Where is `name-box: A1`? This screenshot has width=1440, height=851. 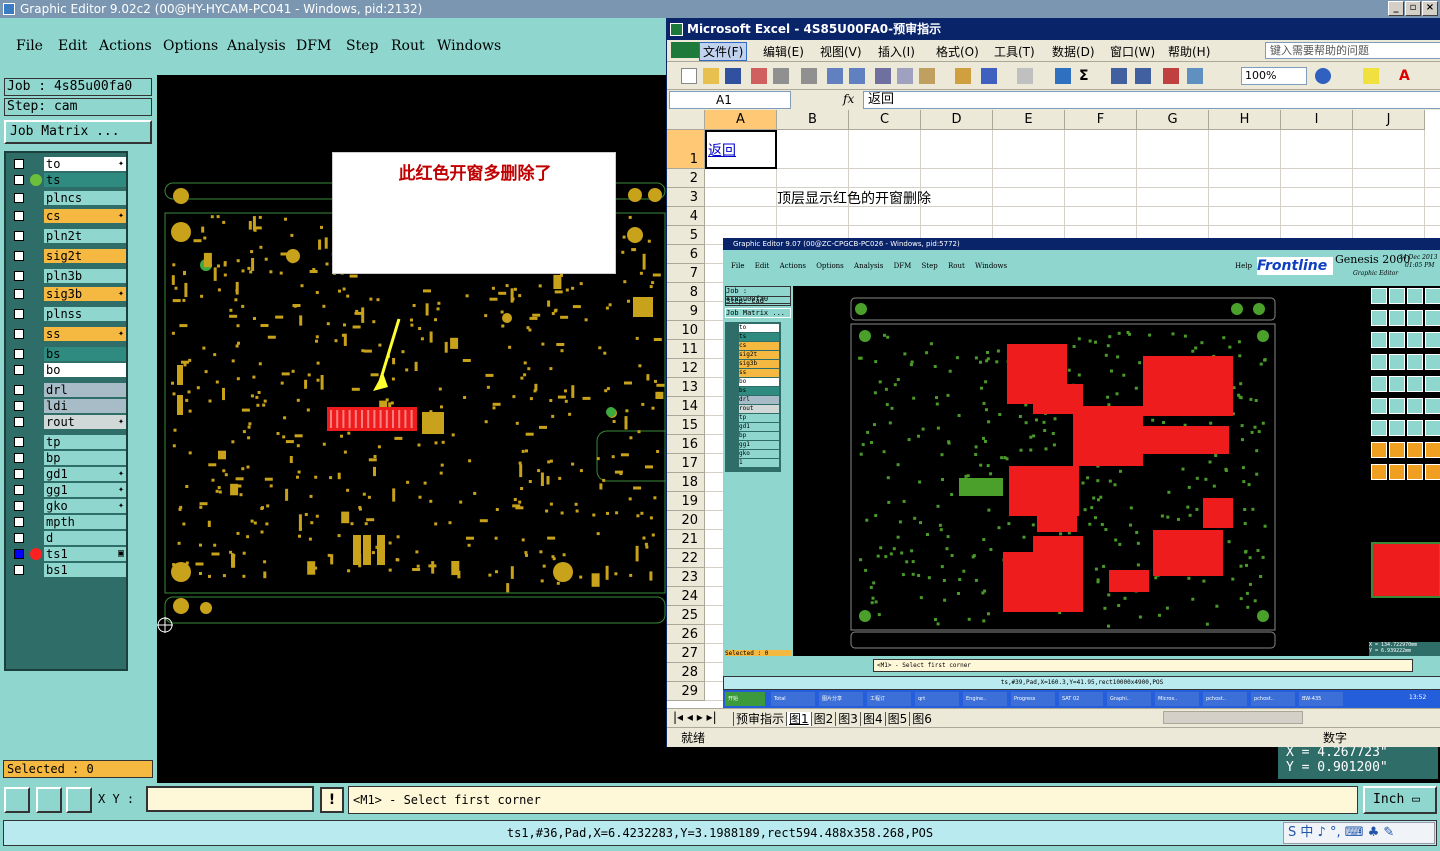 name-box: A1 is located at coordinates (730, 100).